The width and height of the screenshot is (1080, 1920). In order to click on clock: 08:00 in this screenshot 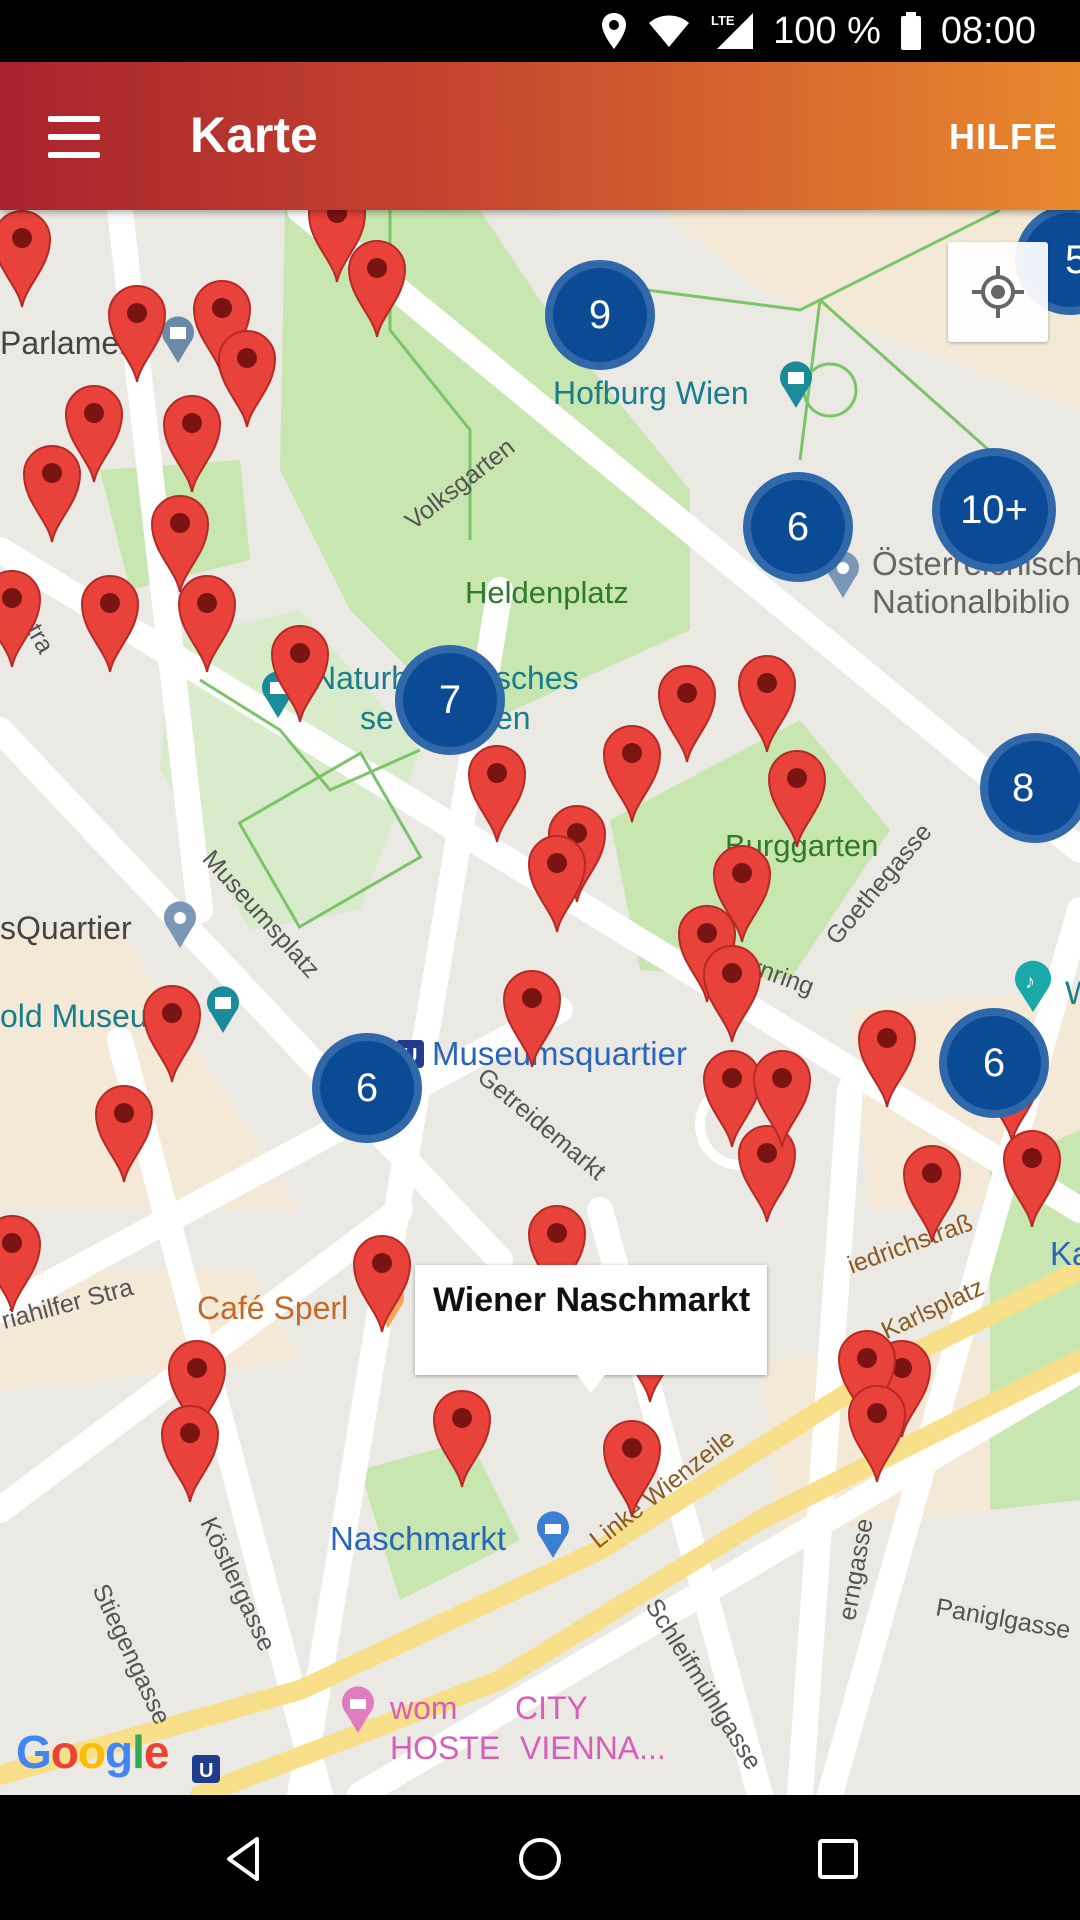, I will do `click(988, 30)`.